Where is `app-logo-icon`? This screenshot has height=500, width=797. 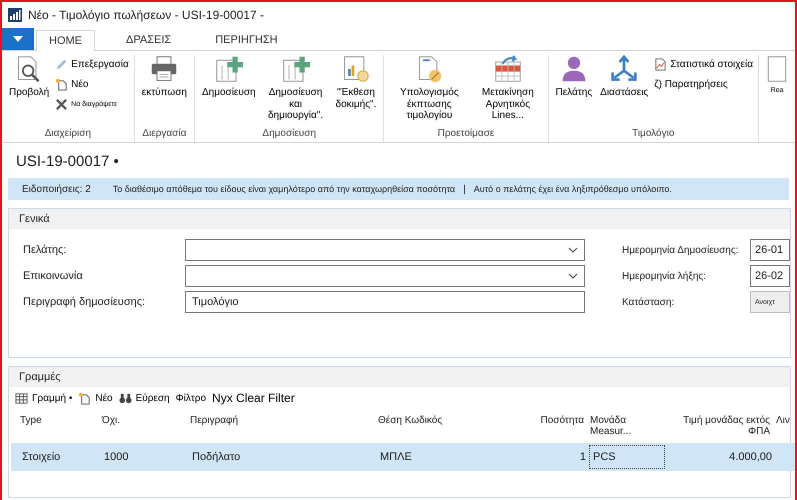
app-logo-icon is located at coordinates (15, 15).